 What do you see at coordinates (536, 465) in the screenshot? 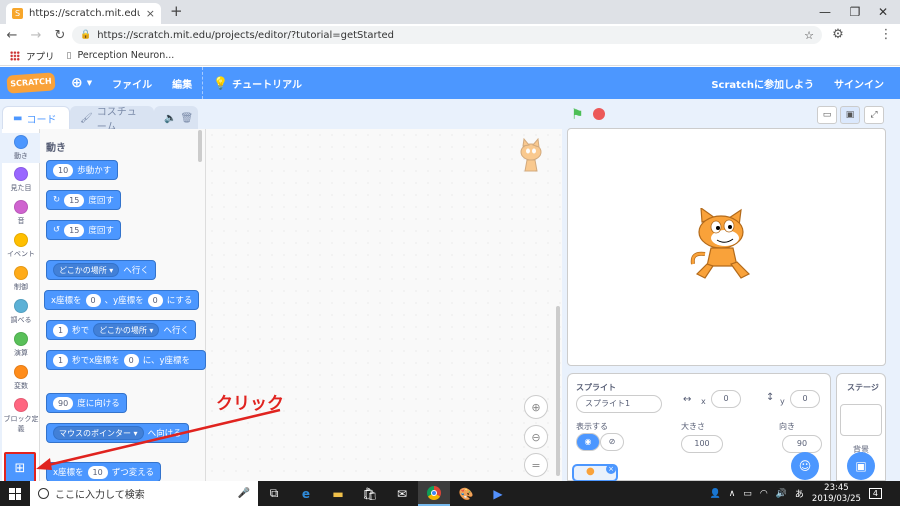
I see `zoom-reset-button: =` at bounding box center [536, 465].